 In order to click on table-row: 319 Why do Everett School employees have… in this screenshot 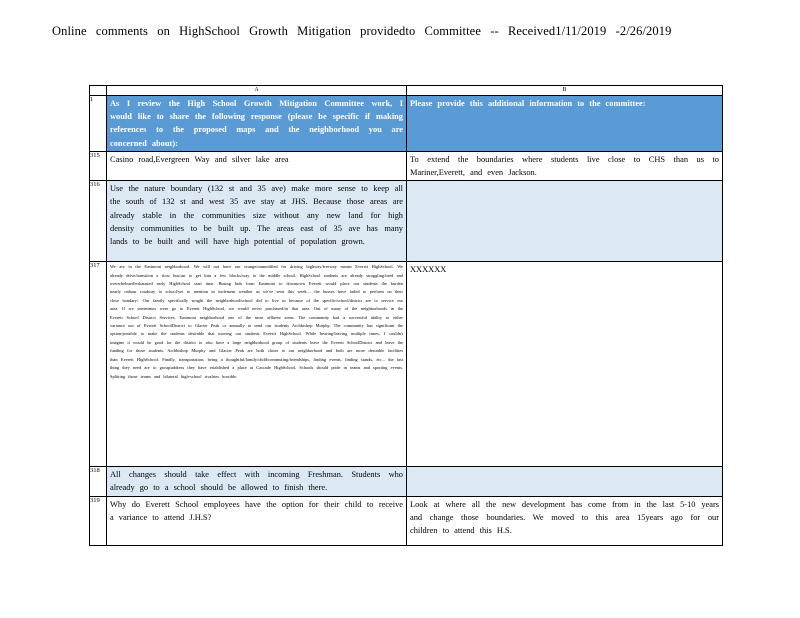, I will do `click(406, 520)`.